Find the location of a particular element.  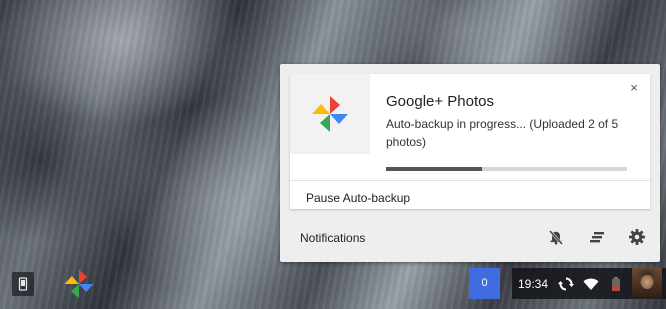

notification-title: Google+ Photos is located at coordinates (440, 101).